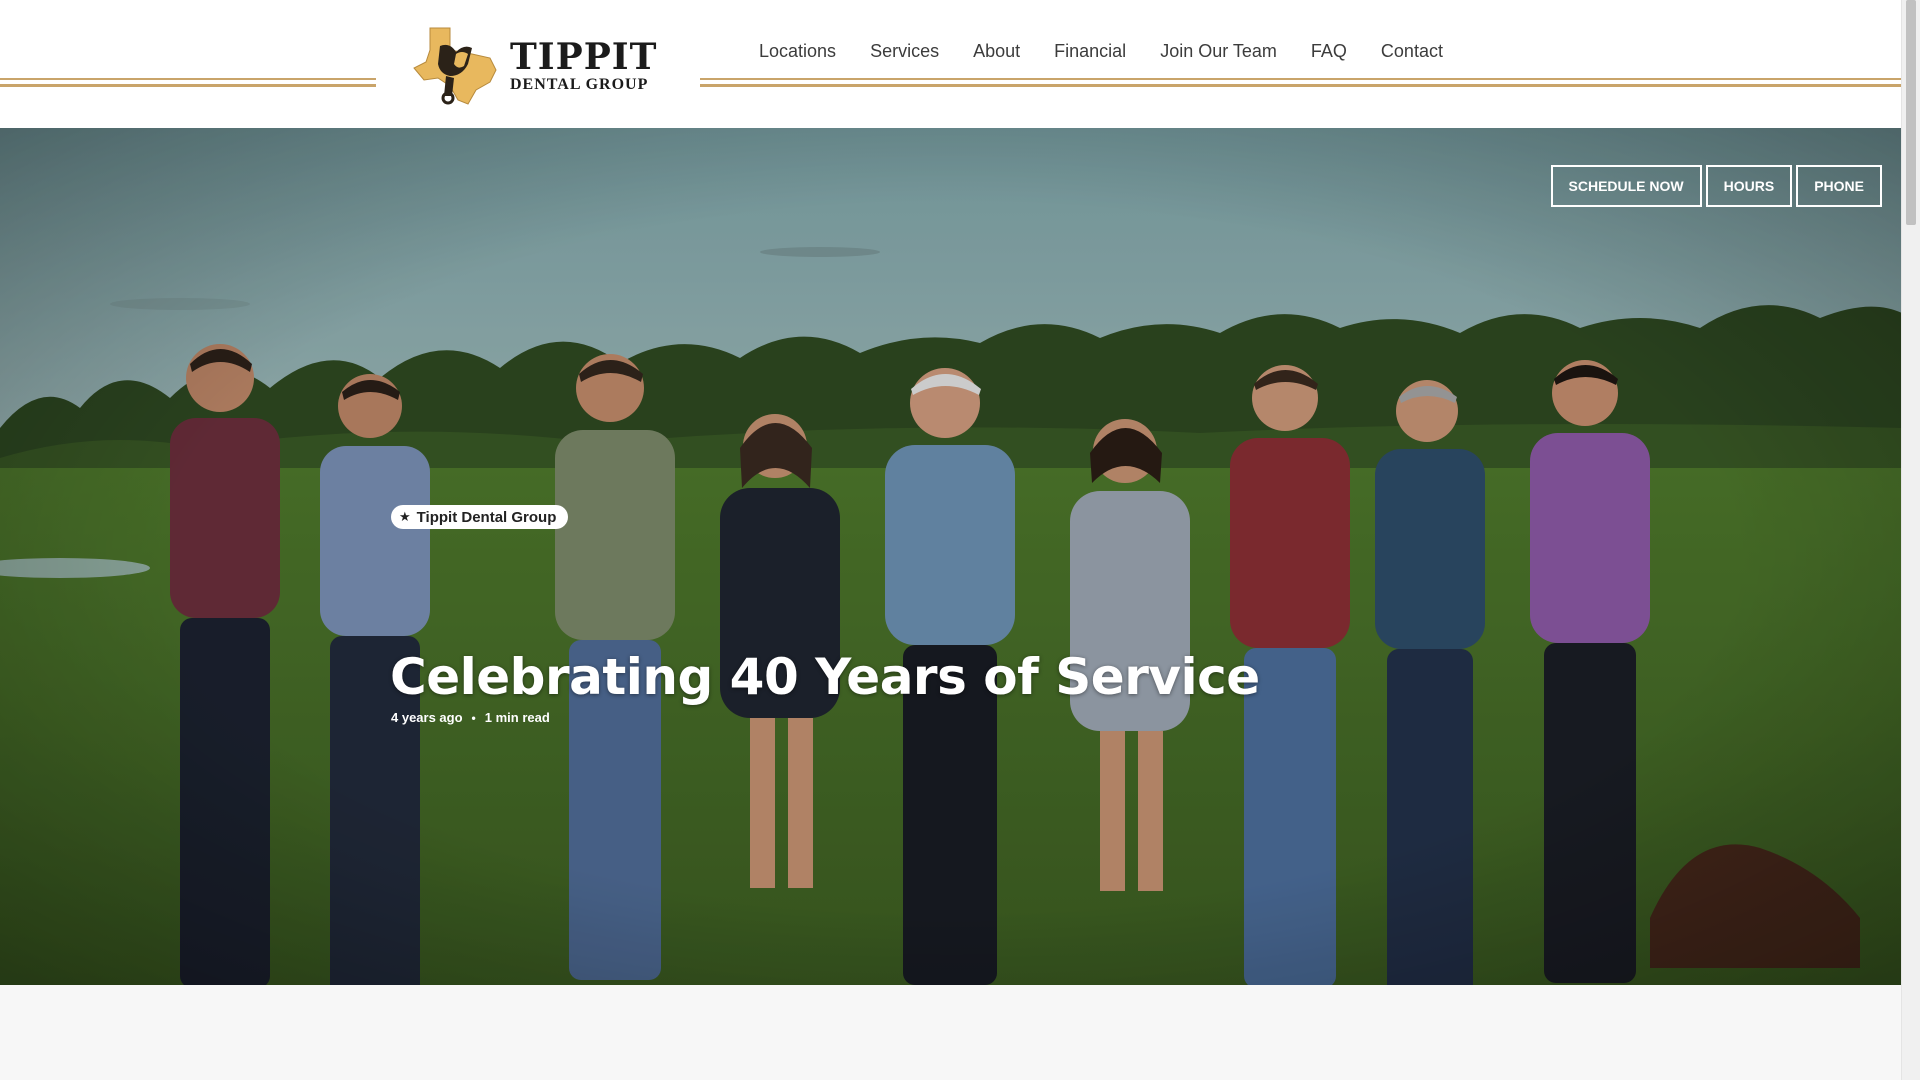  I want to click on site-logo: TIPPIT DENTAL GROUP, so click(535, 66).